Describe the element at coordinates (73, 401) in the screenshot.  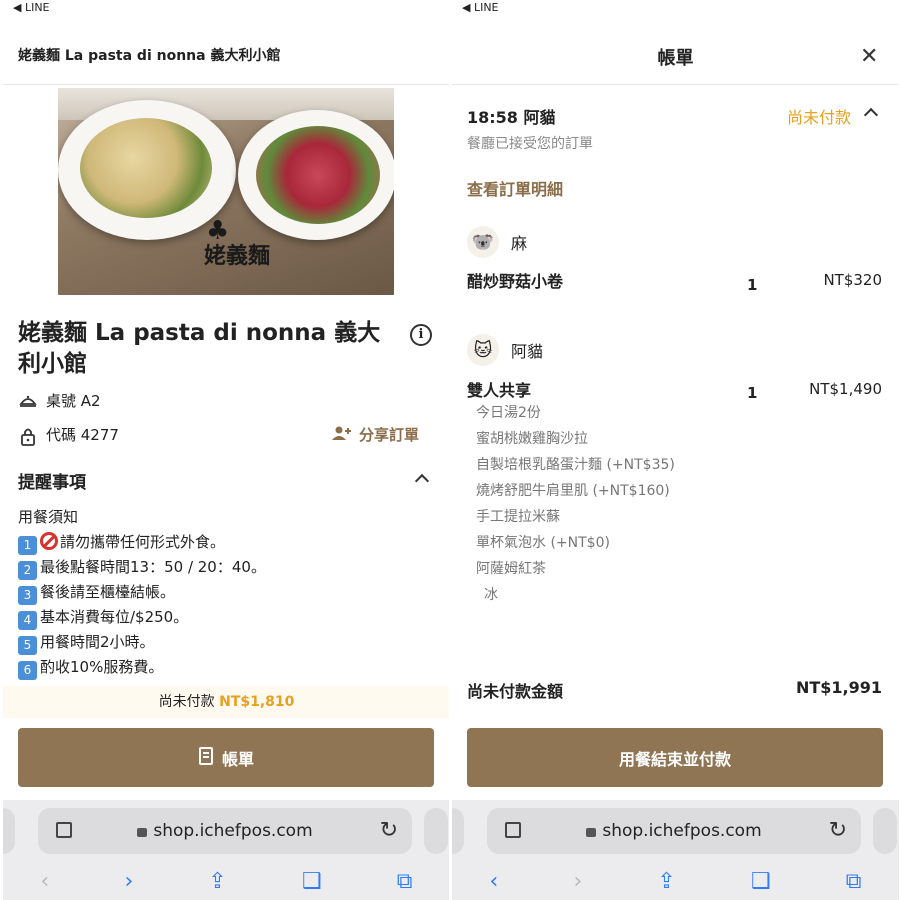
I see `table-number: 桌號 A2` at that location.